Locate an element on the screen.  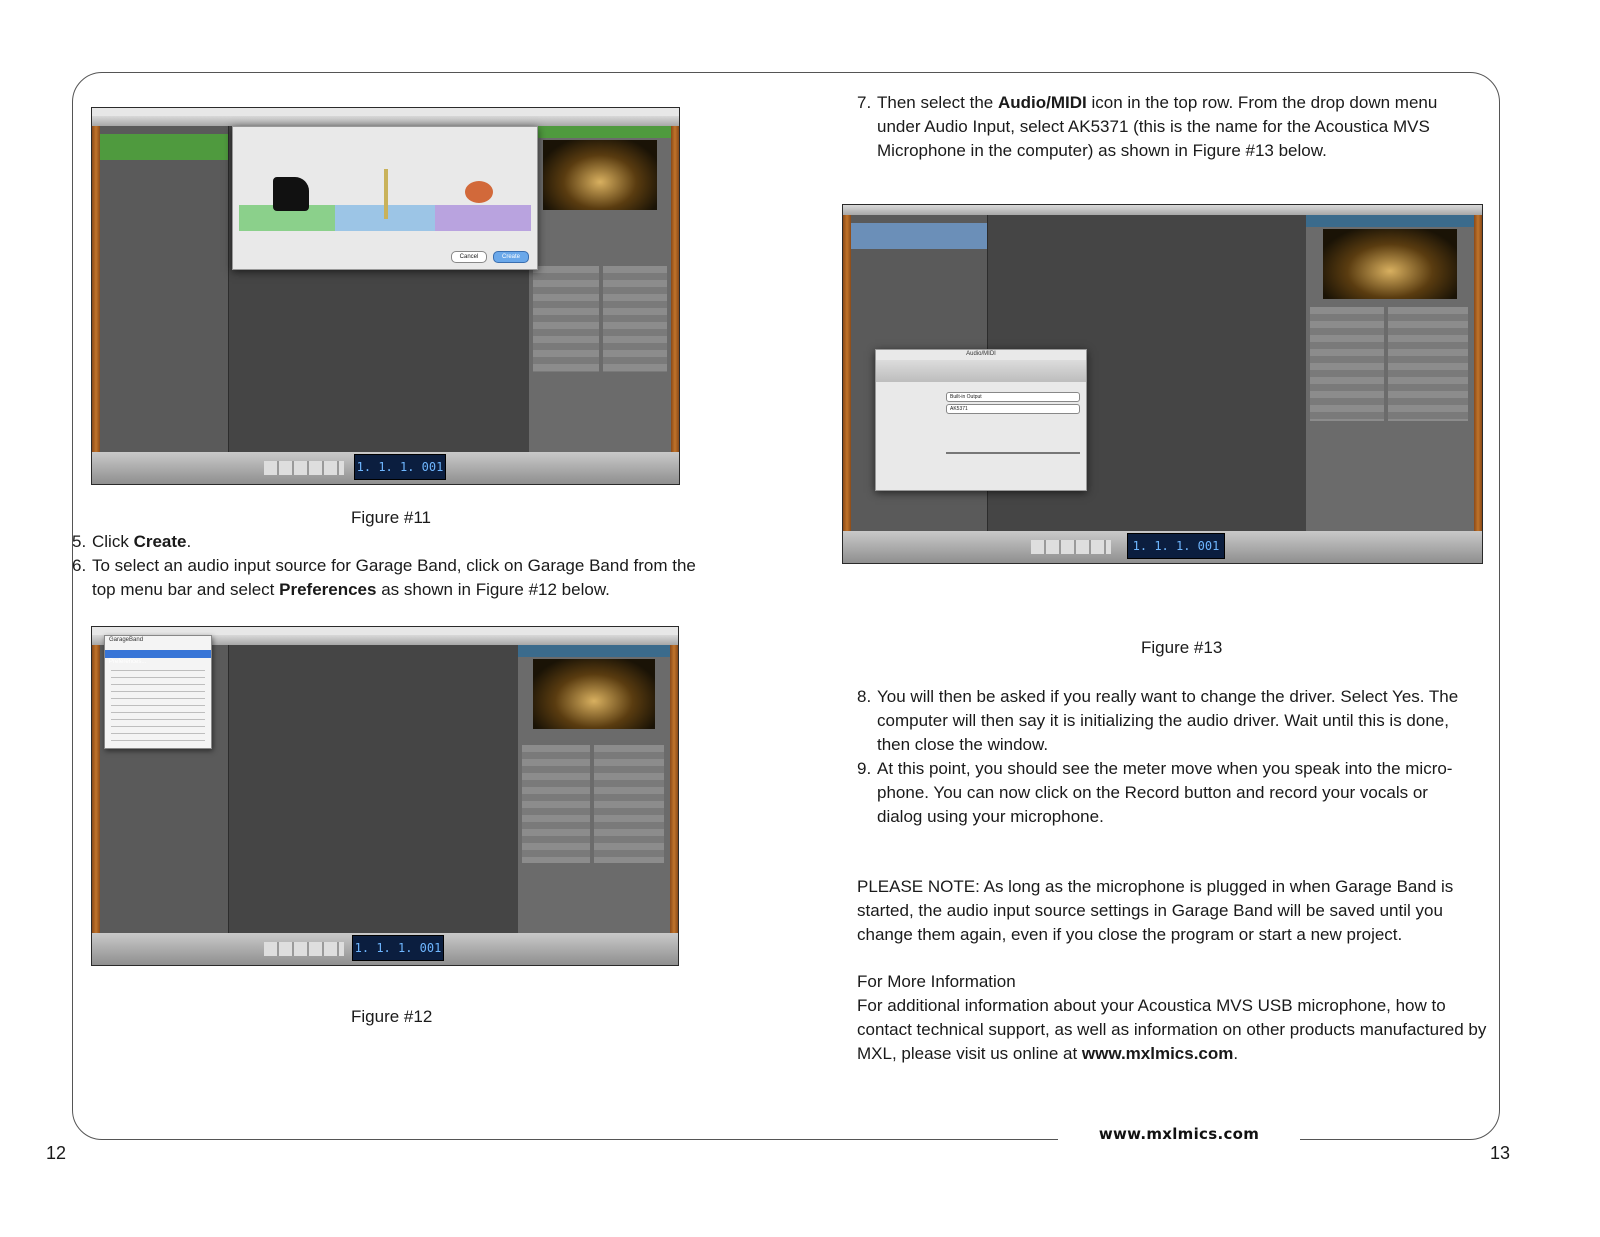
step-number: 7. is located at coordinates (864, 102).